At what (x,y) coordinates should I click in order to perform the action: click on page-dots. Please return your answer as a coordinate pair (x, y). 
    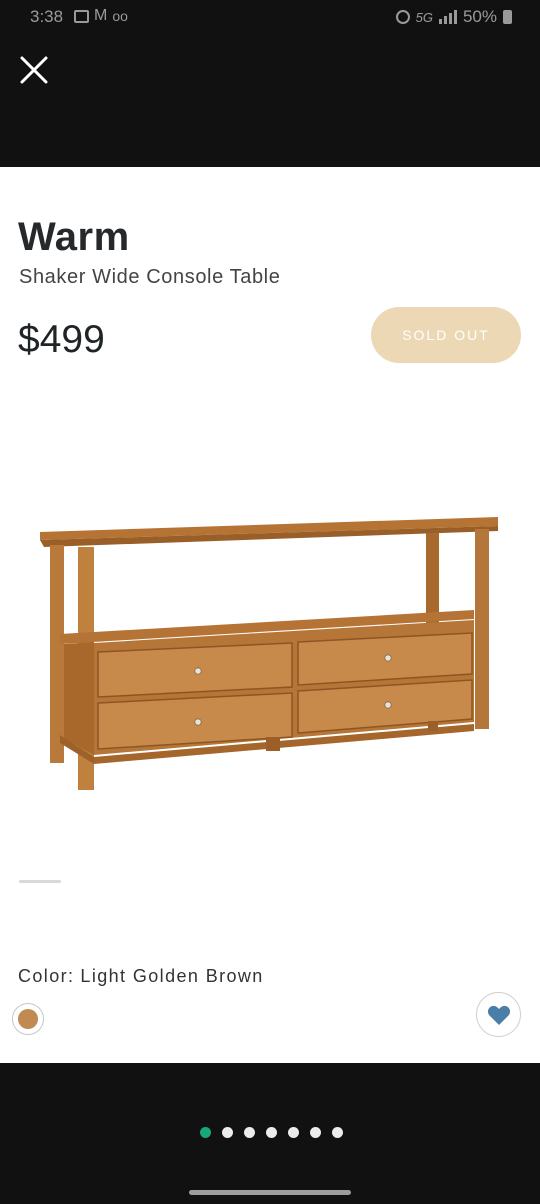
    Looking at the image, I should click on (270, 1132).